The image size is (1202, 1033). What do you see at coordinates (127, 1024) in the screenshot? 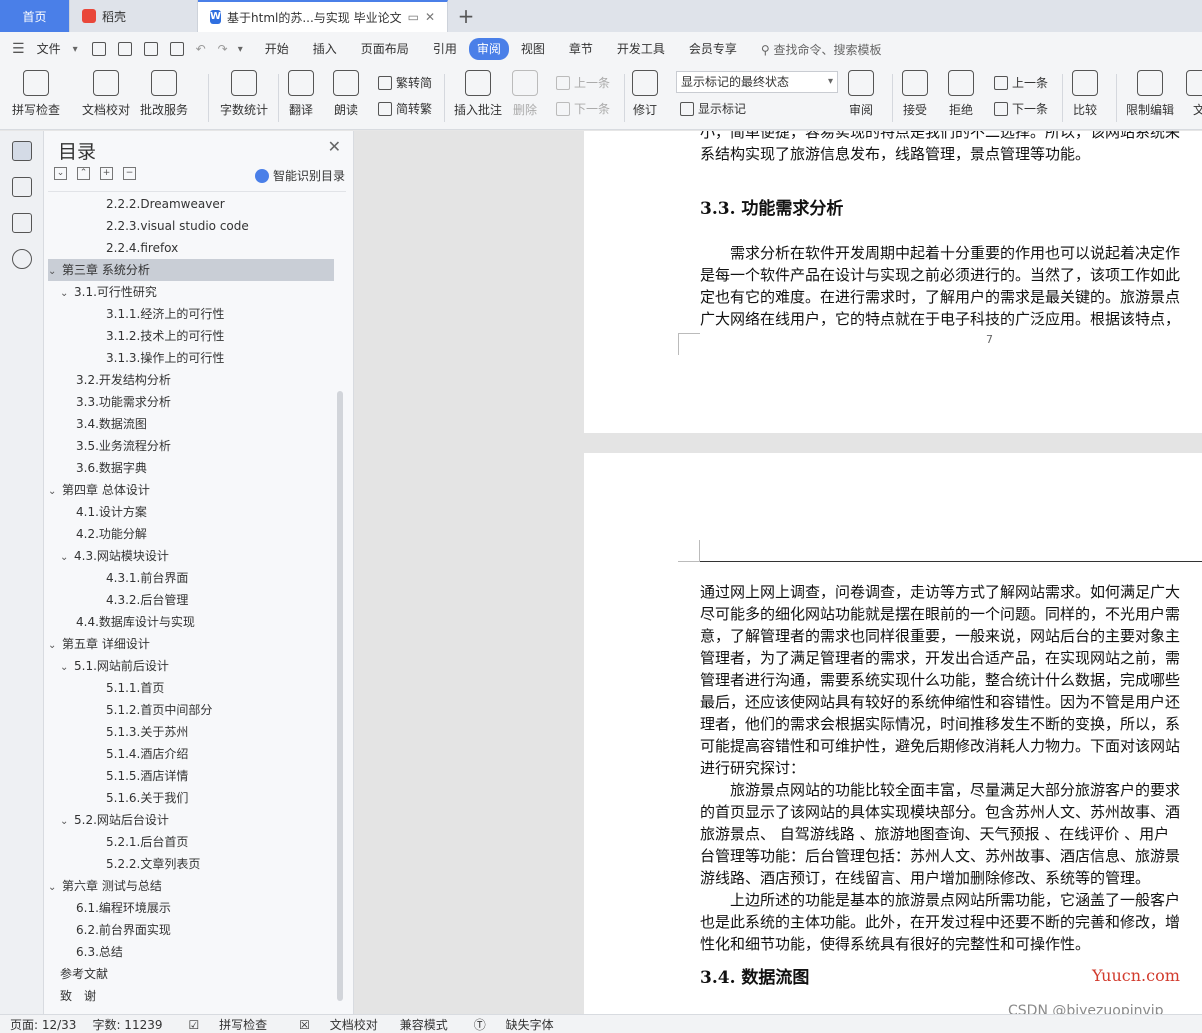
I see `status-words: 字数: 11239` at bounding box center [127, 1024].